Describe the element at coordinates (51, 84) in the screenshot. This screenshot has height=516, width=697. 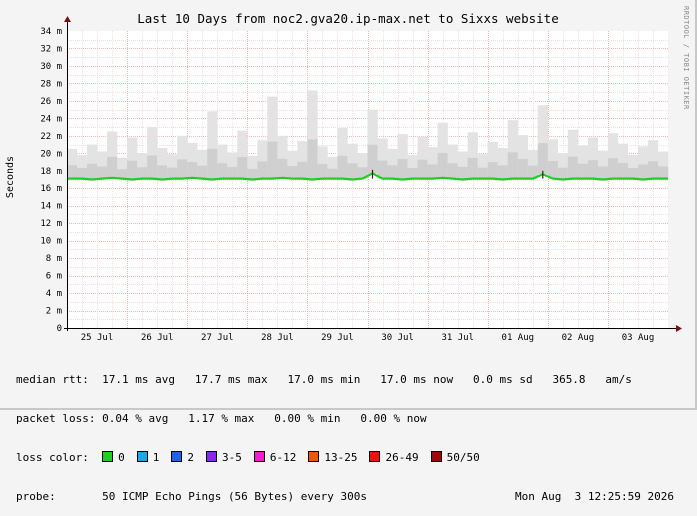
I see `y-tick-label: 28 m` at that location.